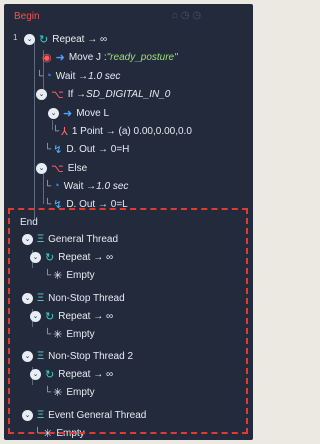 This screenshot has width=320, height=444. Describe the element at coordinates (78, 113) in the screenshot. I see `move-l-node: ⌄ ➜ Move L` at that location.